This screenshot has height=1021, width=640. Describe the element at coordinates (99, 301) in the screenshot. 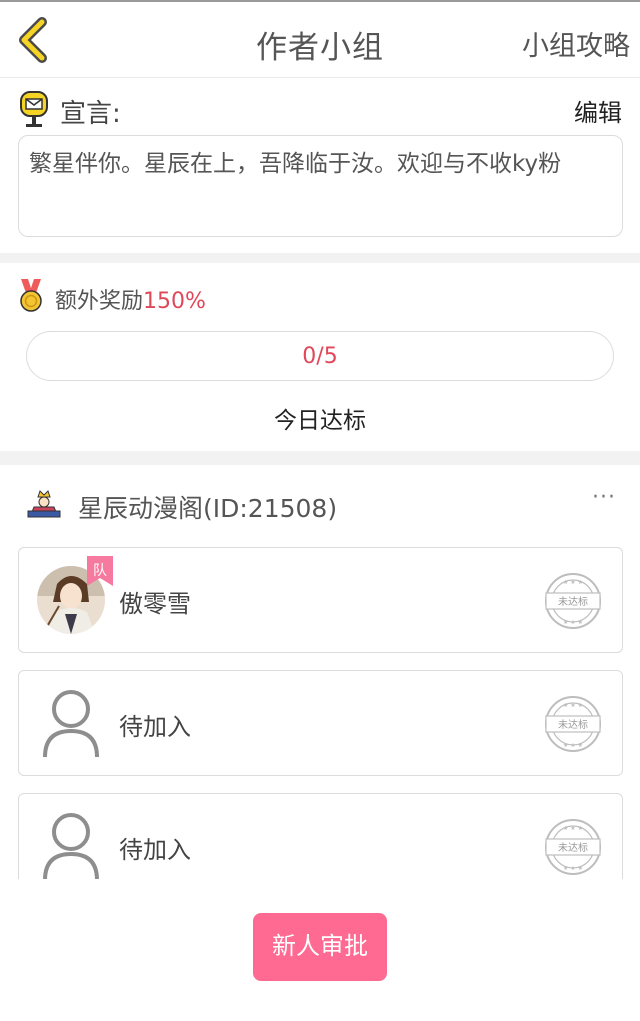

I see `extra-reward-text: 额外奖励` at that location.